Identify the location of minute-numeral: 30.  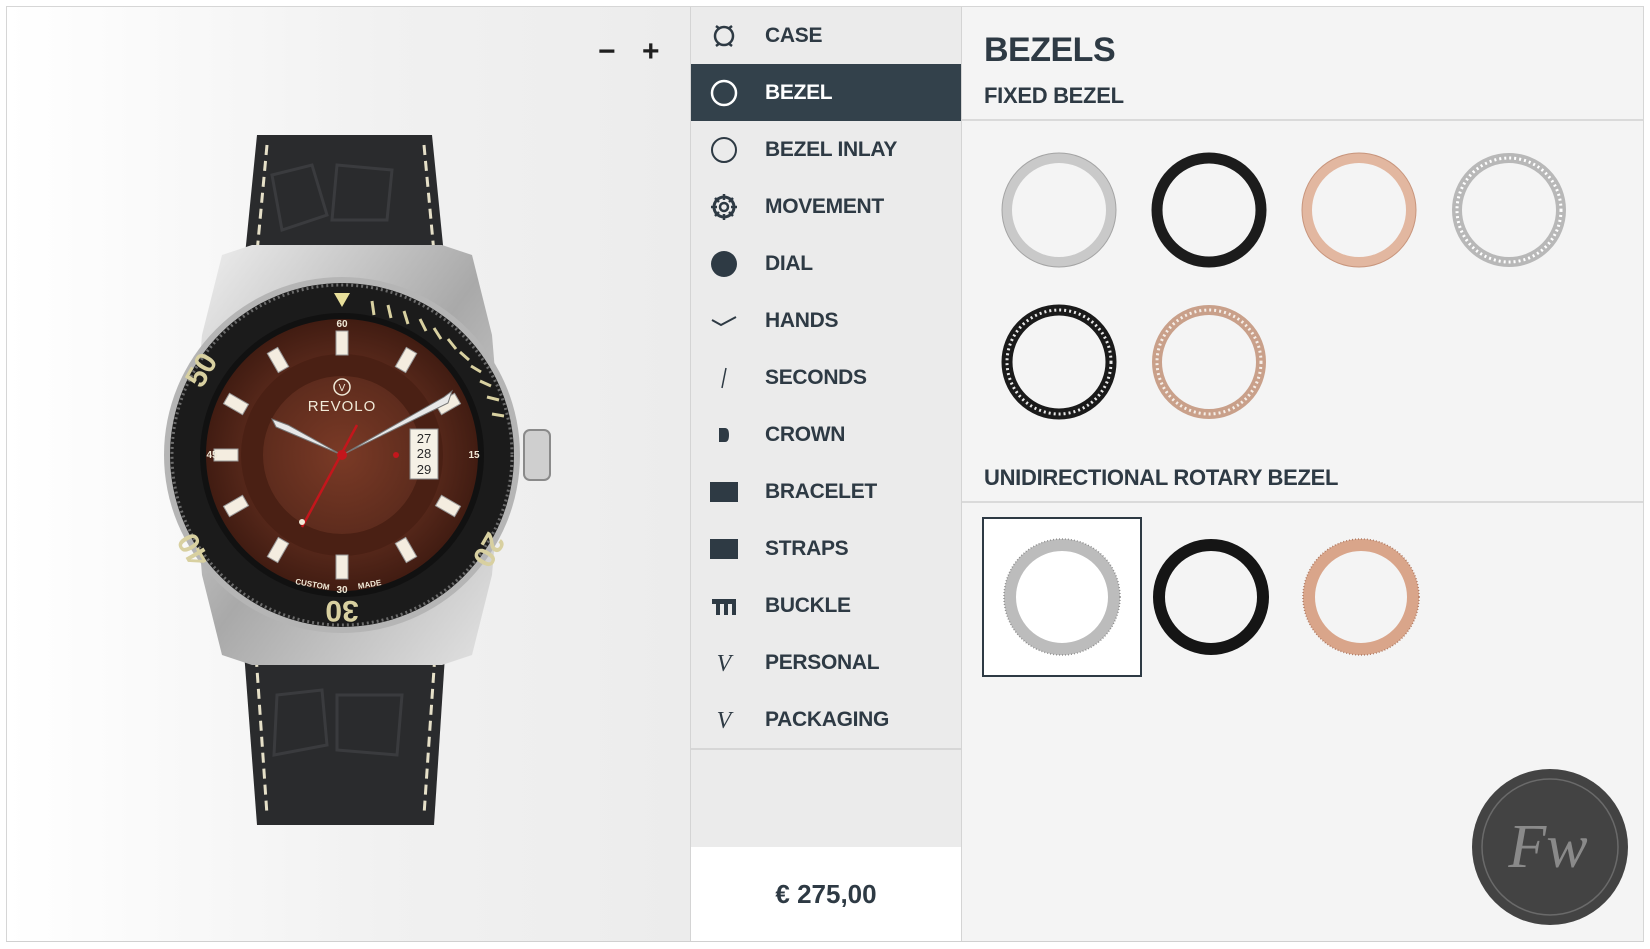
(342, 590).